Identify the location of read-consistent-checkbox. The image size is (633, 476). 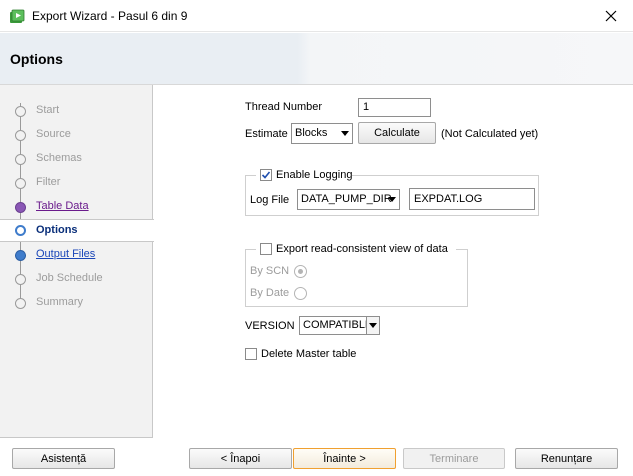
(266, 249).